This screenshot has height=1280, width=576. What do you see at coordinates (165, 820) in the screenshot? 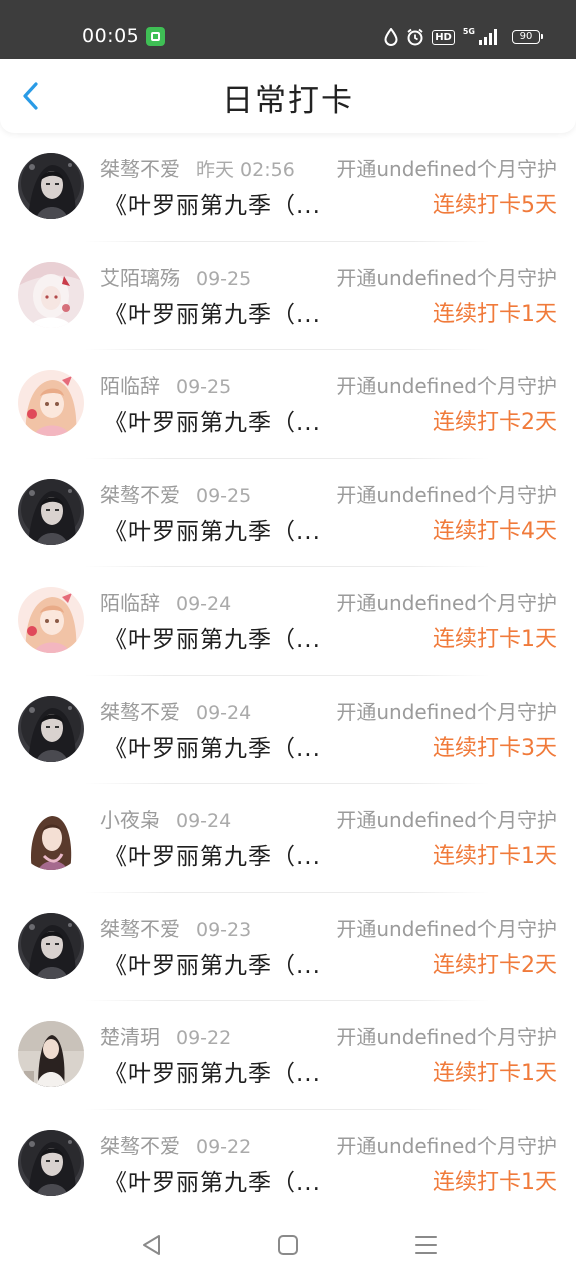
I see `record-meta: 小夜枭 09-24` at bounding box center [165, 820].